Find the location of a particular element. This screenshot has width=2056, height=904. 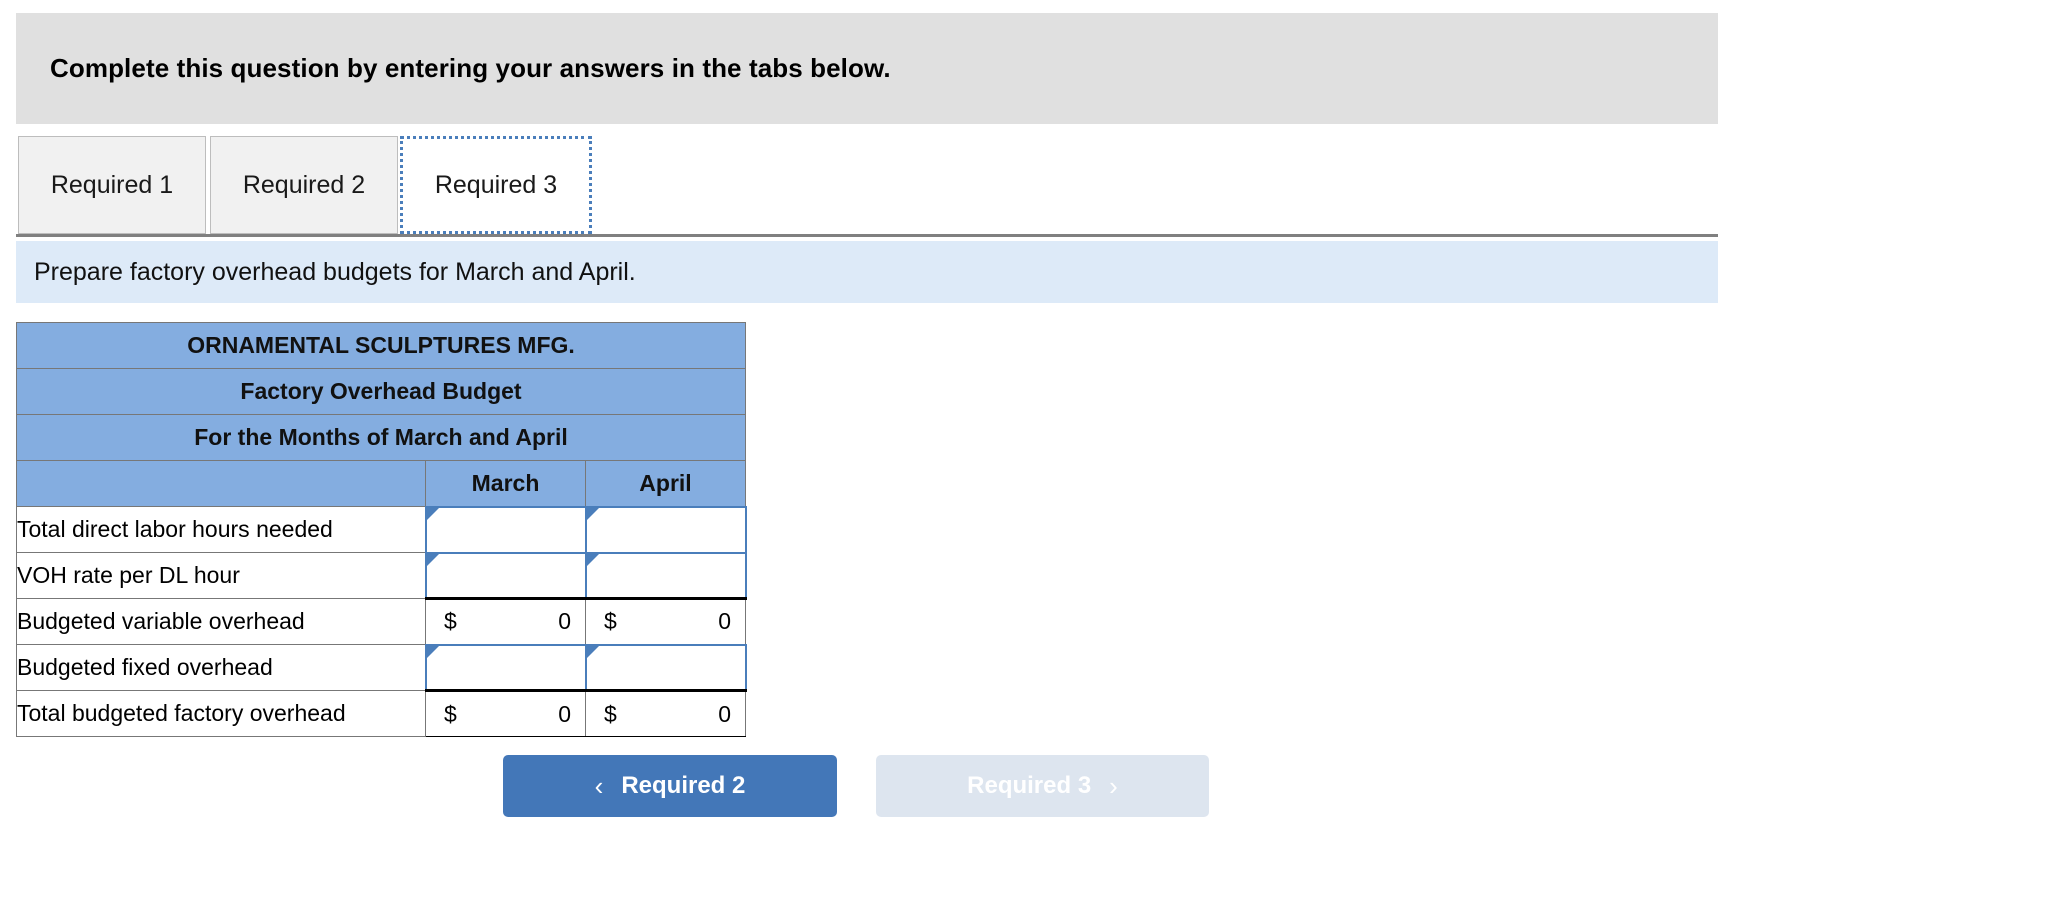

tab-required-1-label: Required 1 is located at coordinates (112, 184).